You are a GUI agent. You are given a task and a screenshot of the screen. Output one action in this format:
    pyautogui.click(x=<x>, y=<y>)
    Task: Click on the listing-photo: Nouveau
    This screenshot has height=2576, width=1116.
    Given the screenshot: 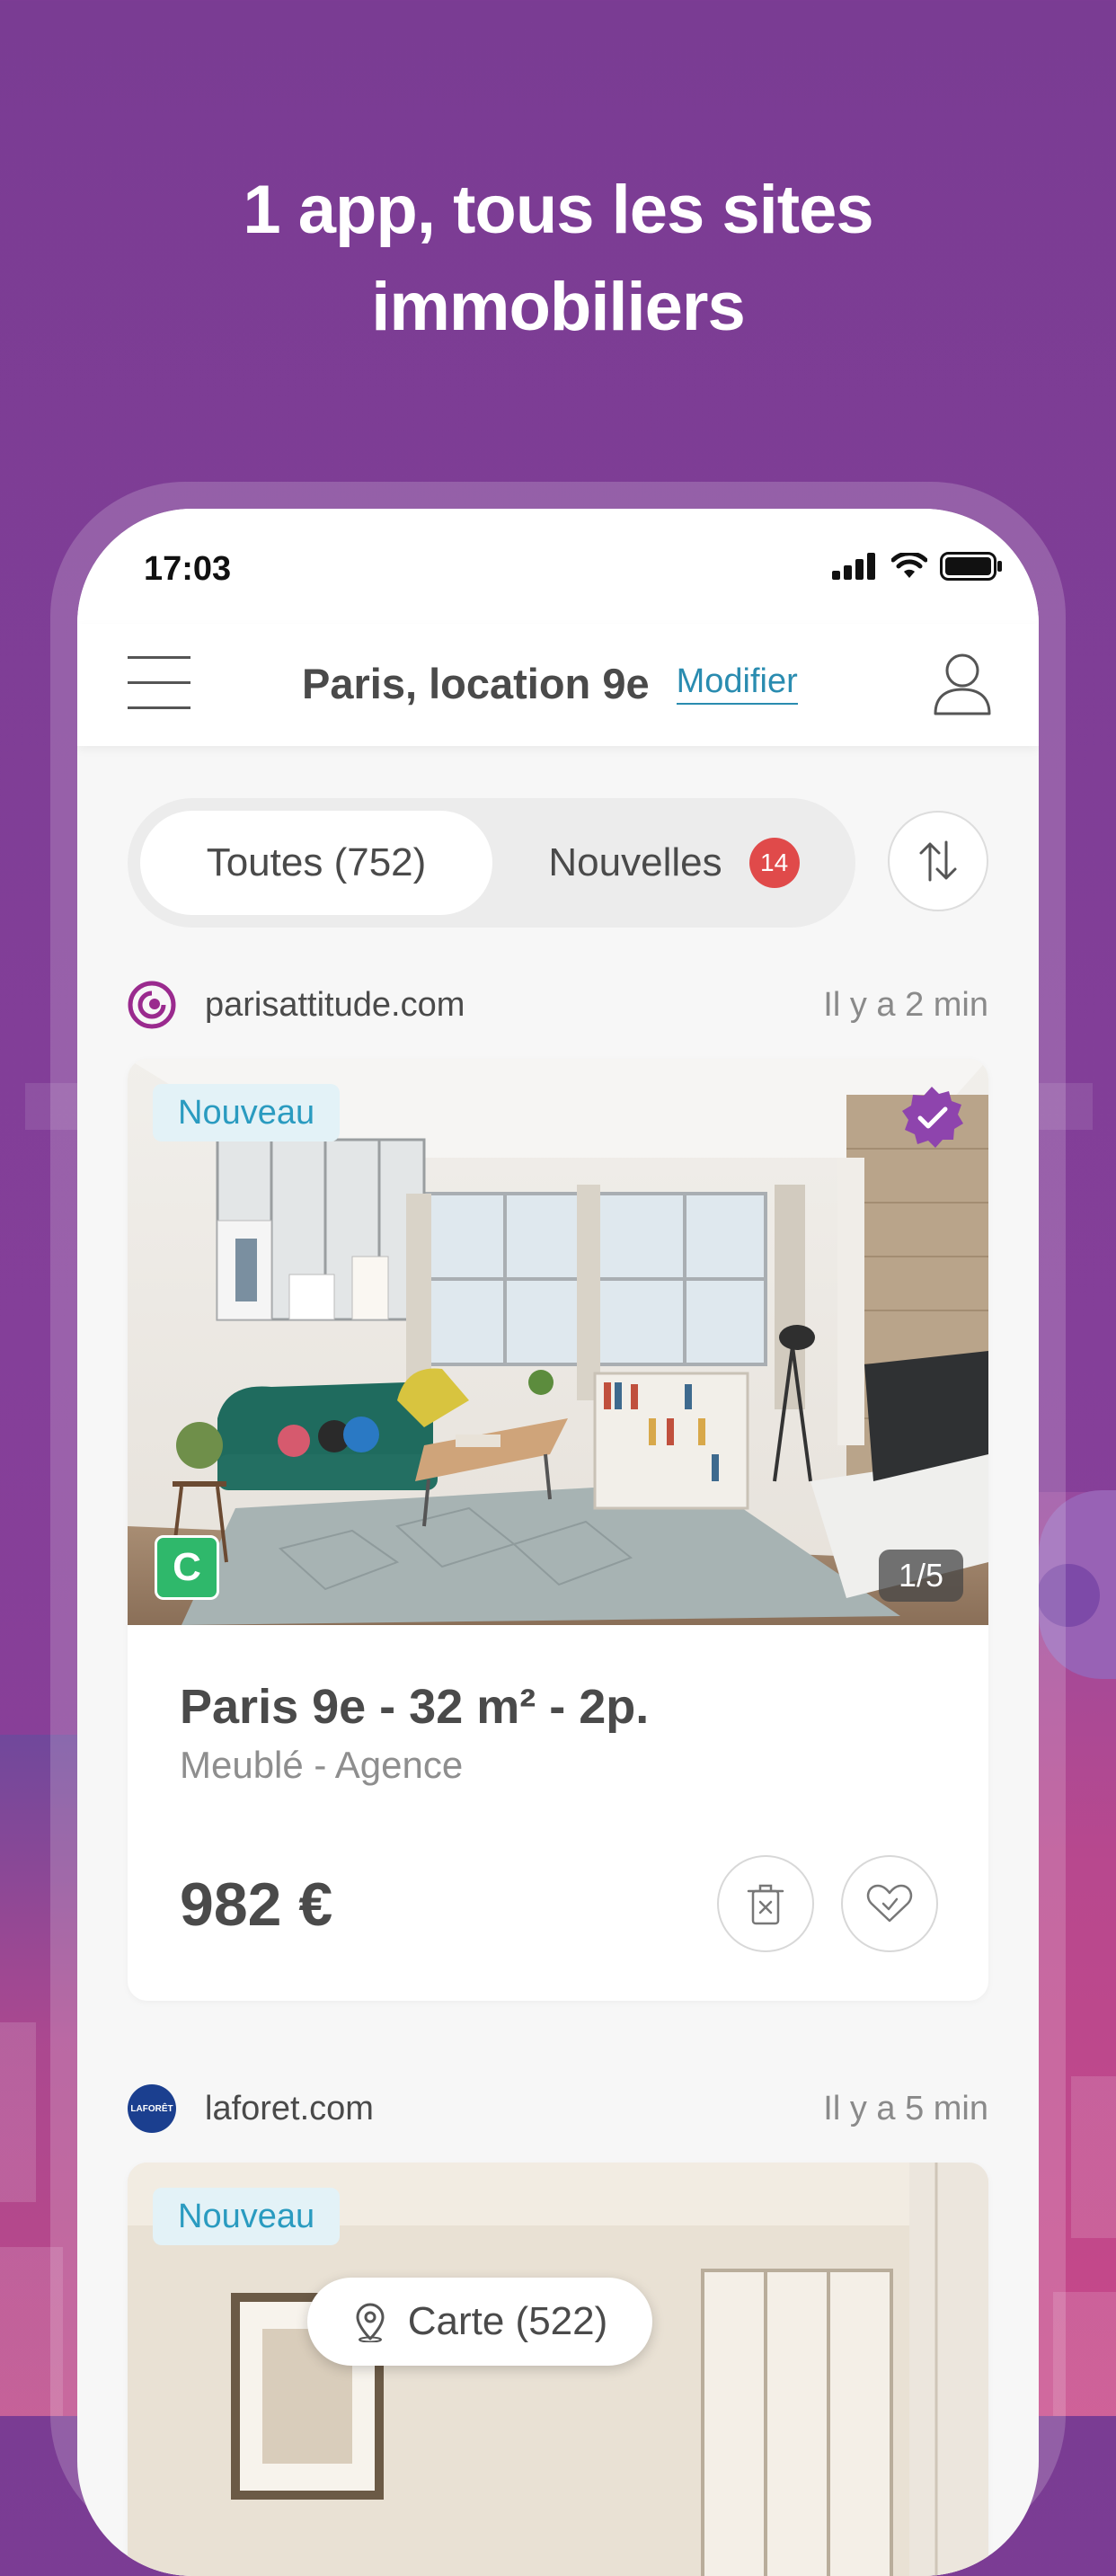 What is the action you would take?
    pyautogui.click(x=558, y=2369)
    